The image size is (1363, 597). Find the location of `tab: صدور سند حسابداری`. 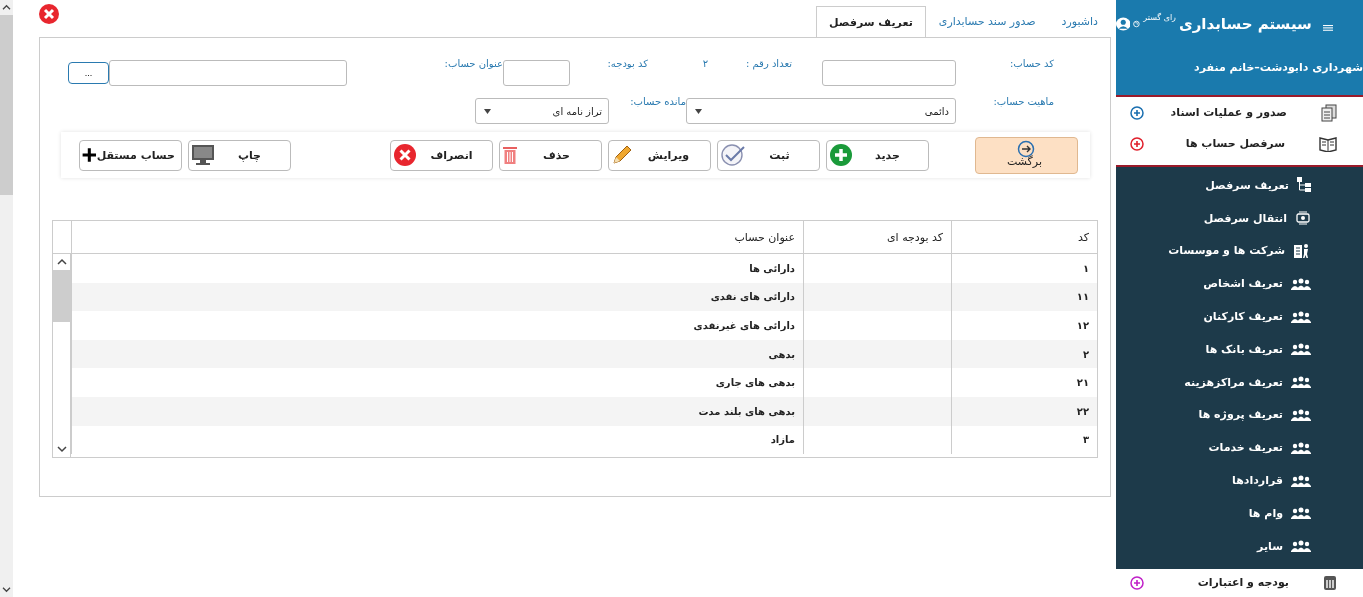

tab: صدور سند حسابداری is located at coordinates (987, 21).